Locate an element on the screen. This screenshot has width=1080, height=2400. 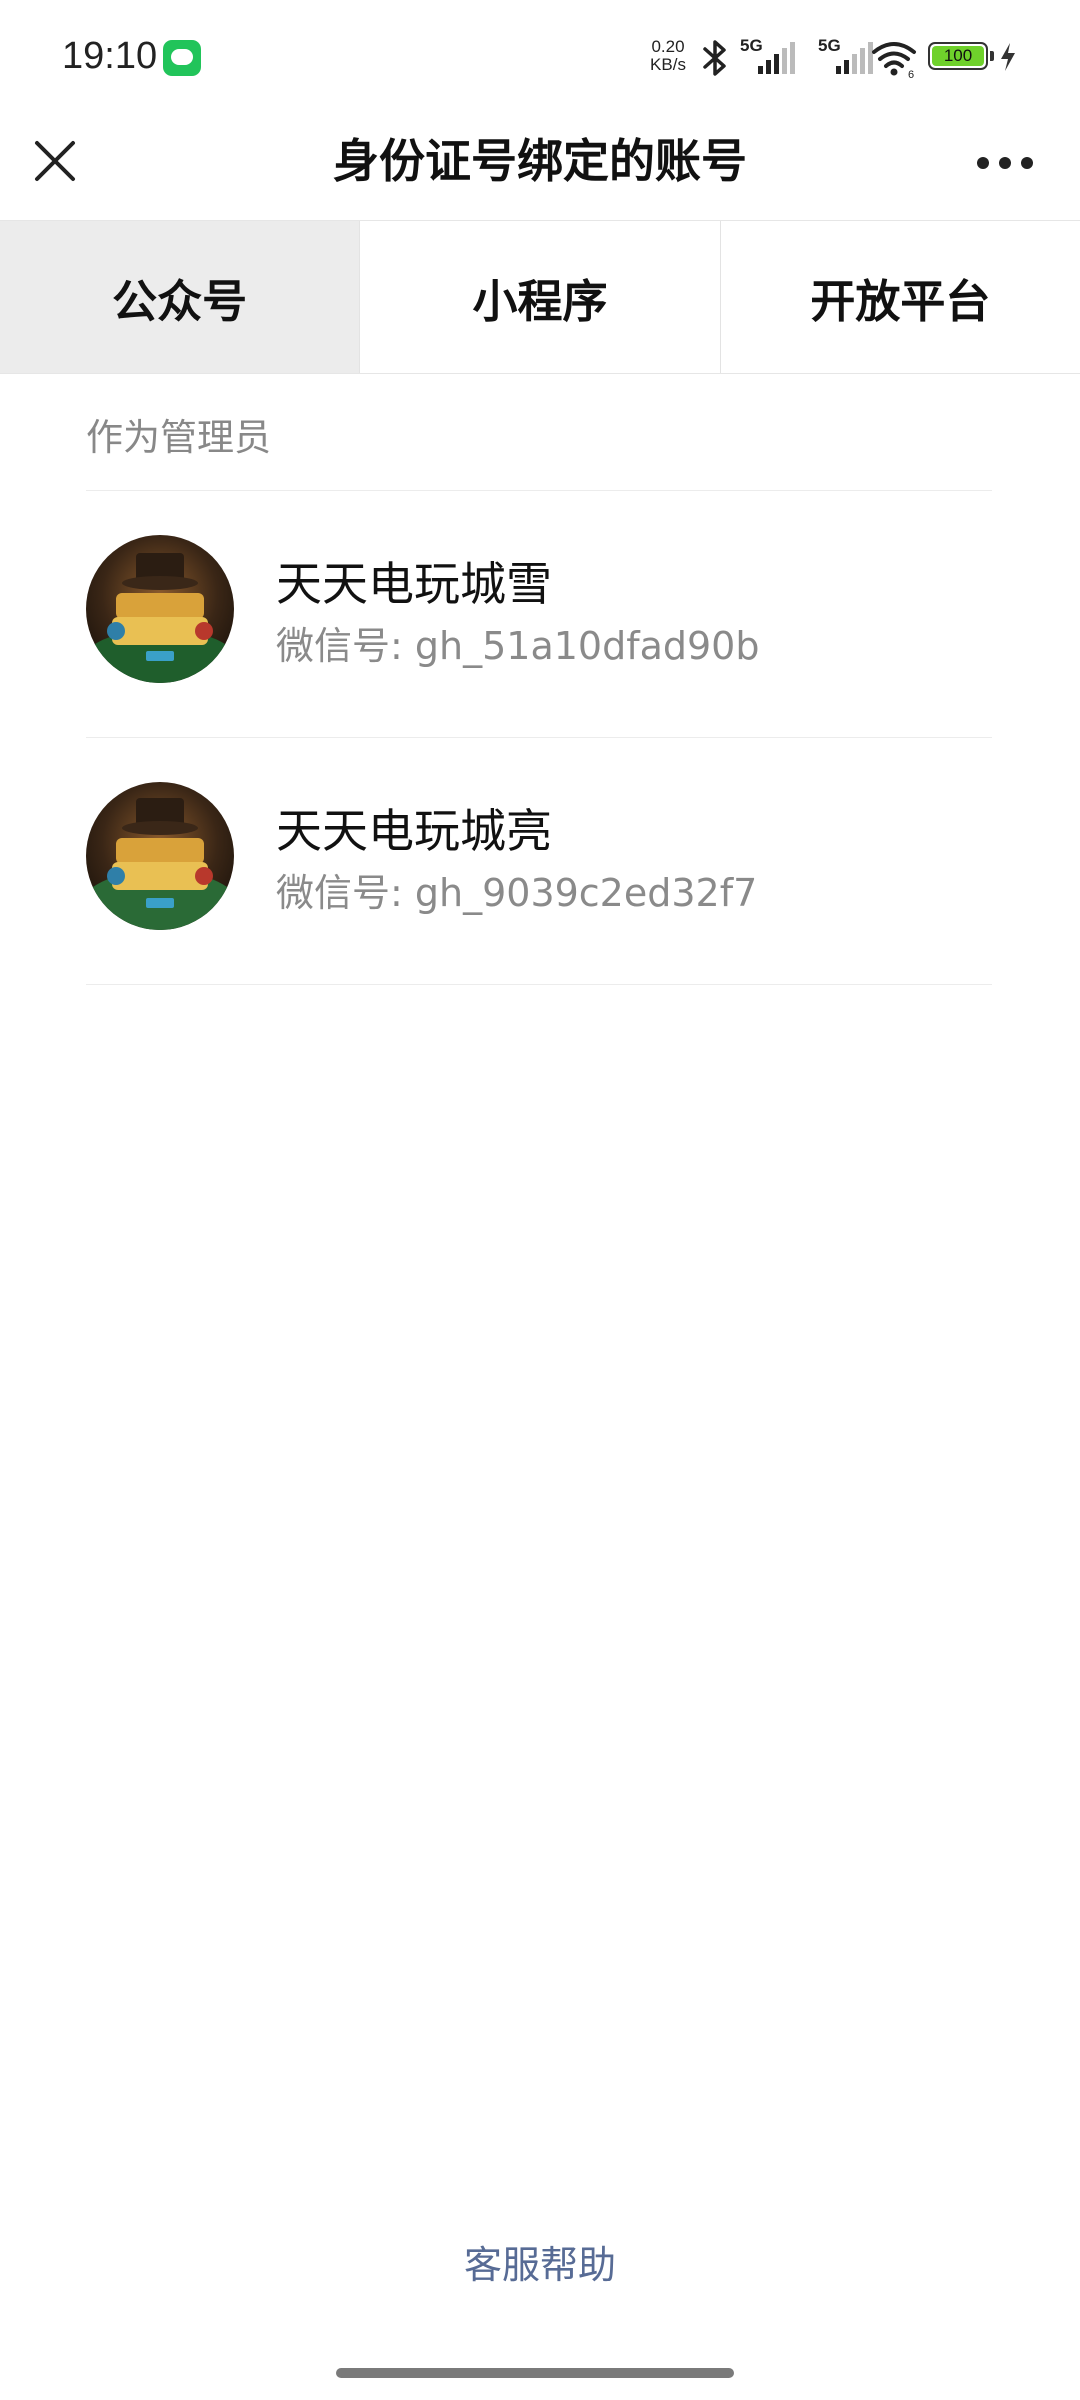
charging-icon is located at coordinates (1008, 57).